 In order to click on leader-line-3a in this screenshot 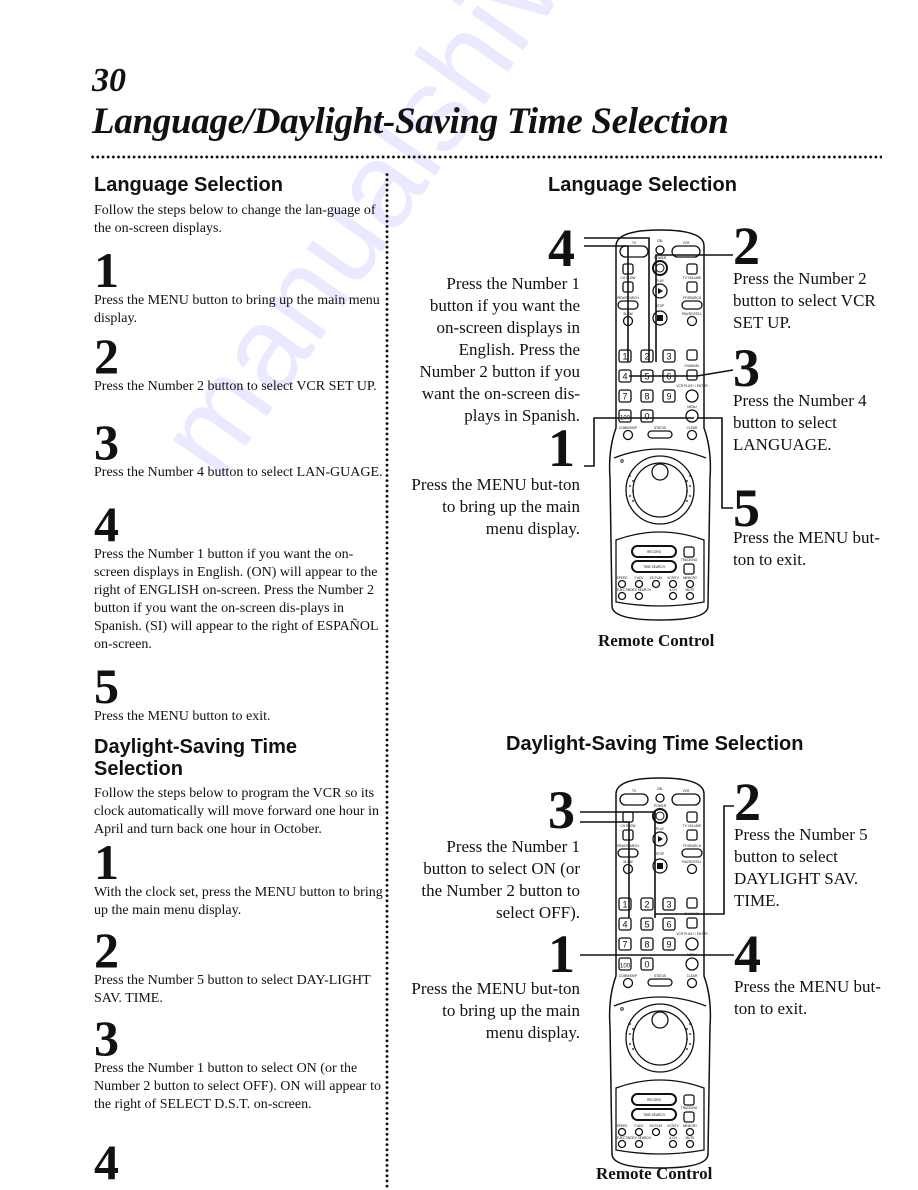, I will do `click(618, 864)`.